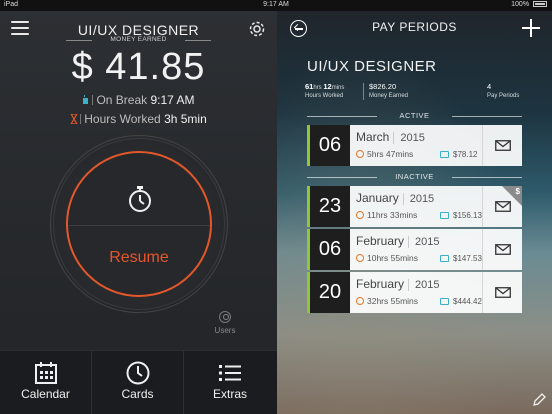  I want to click on tab-bar: Calendar Cards Extras, so click(138, 382).